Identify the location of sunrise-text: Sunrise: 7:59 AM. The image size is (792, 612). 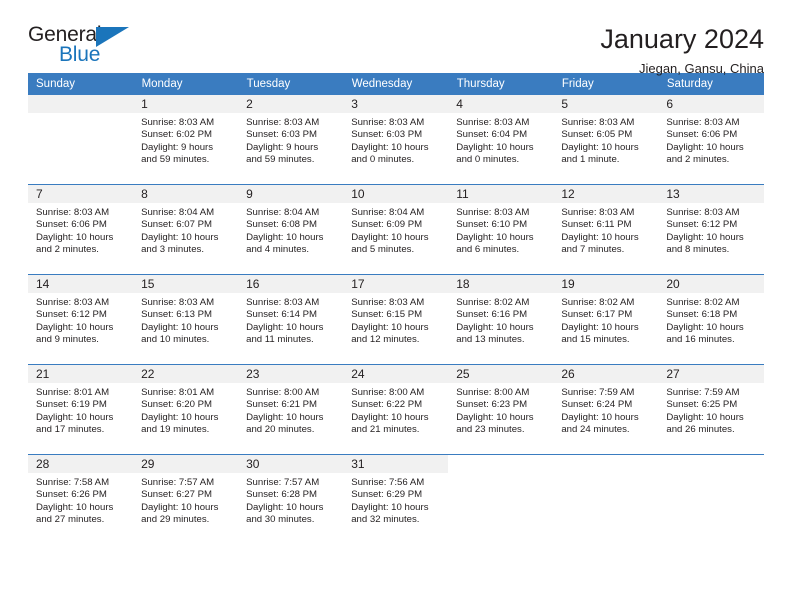
(703, 392).